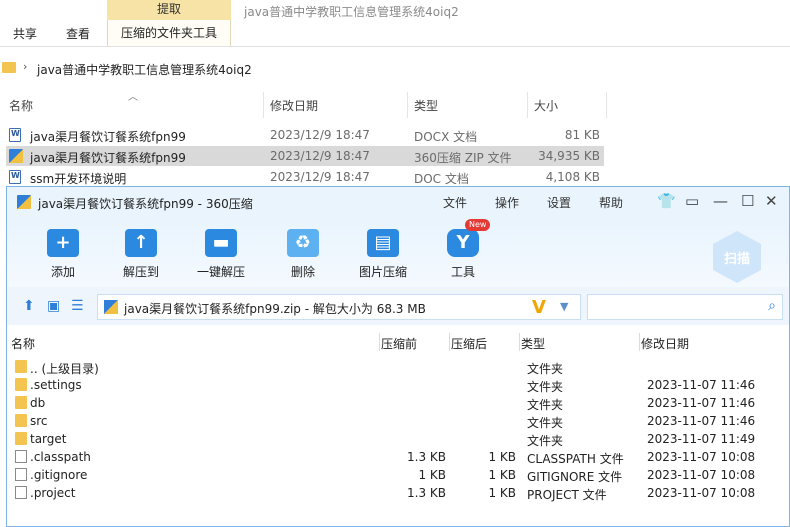 The image size is (790, 527). What do you see at coordinates (398, 385) in the screenshot?
I see `list-item: .settings 文件夹 2023-11-07 11:46` at bounding box center [398, 385].